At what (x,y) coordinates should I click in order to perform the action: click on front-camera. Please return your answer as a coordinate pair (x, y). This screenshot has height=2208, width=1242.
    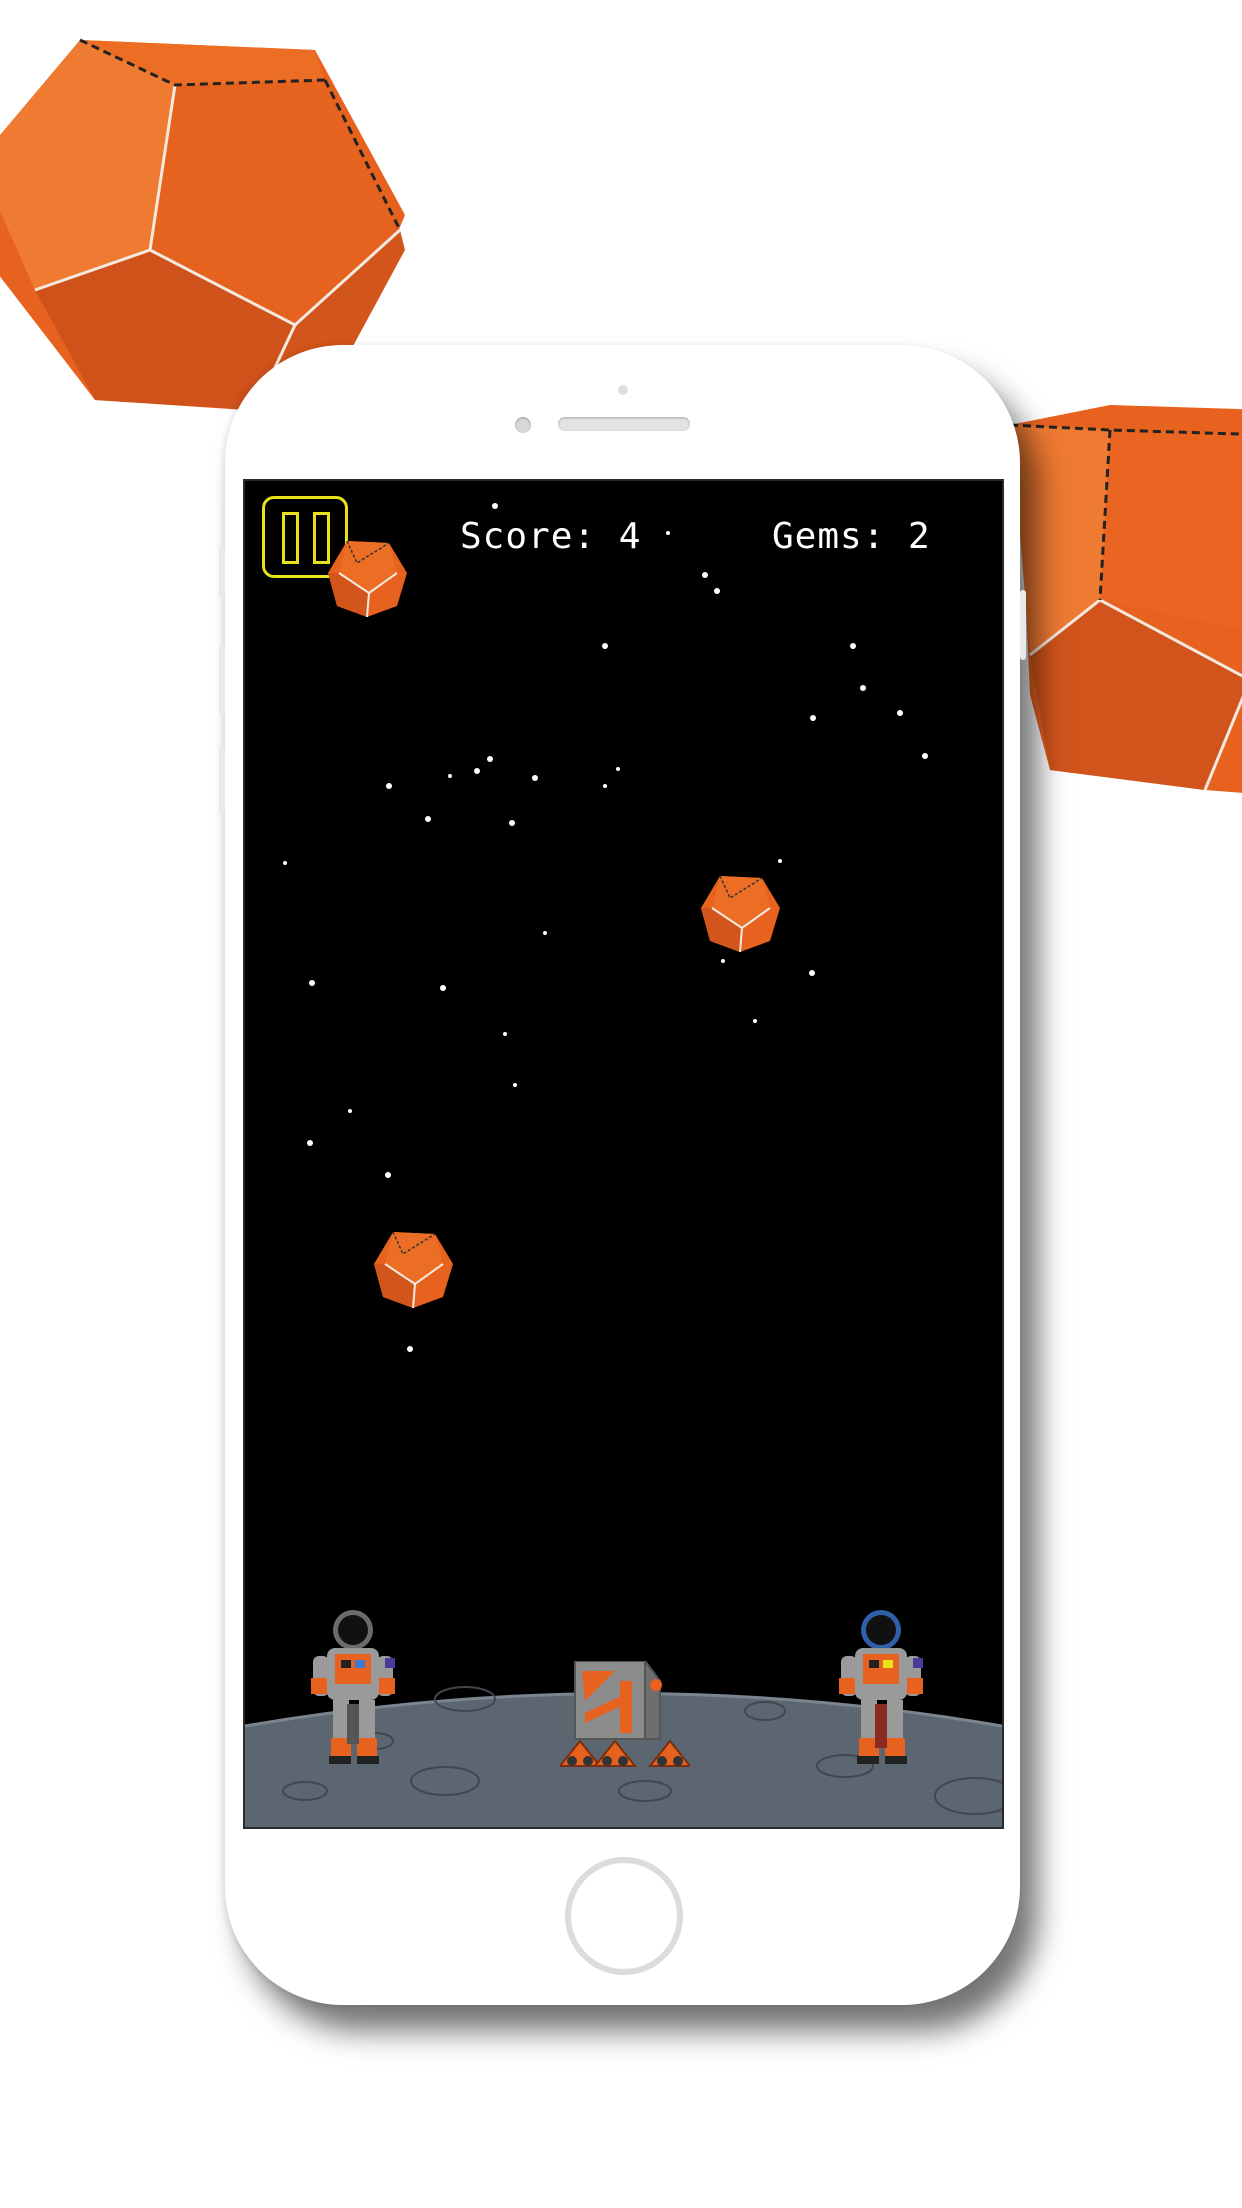
    Looking at the image, I should click on (523, 425).